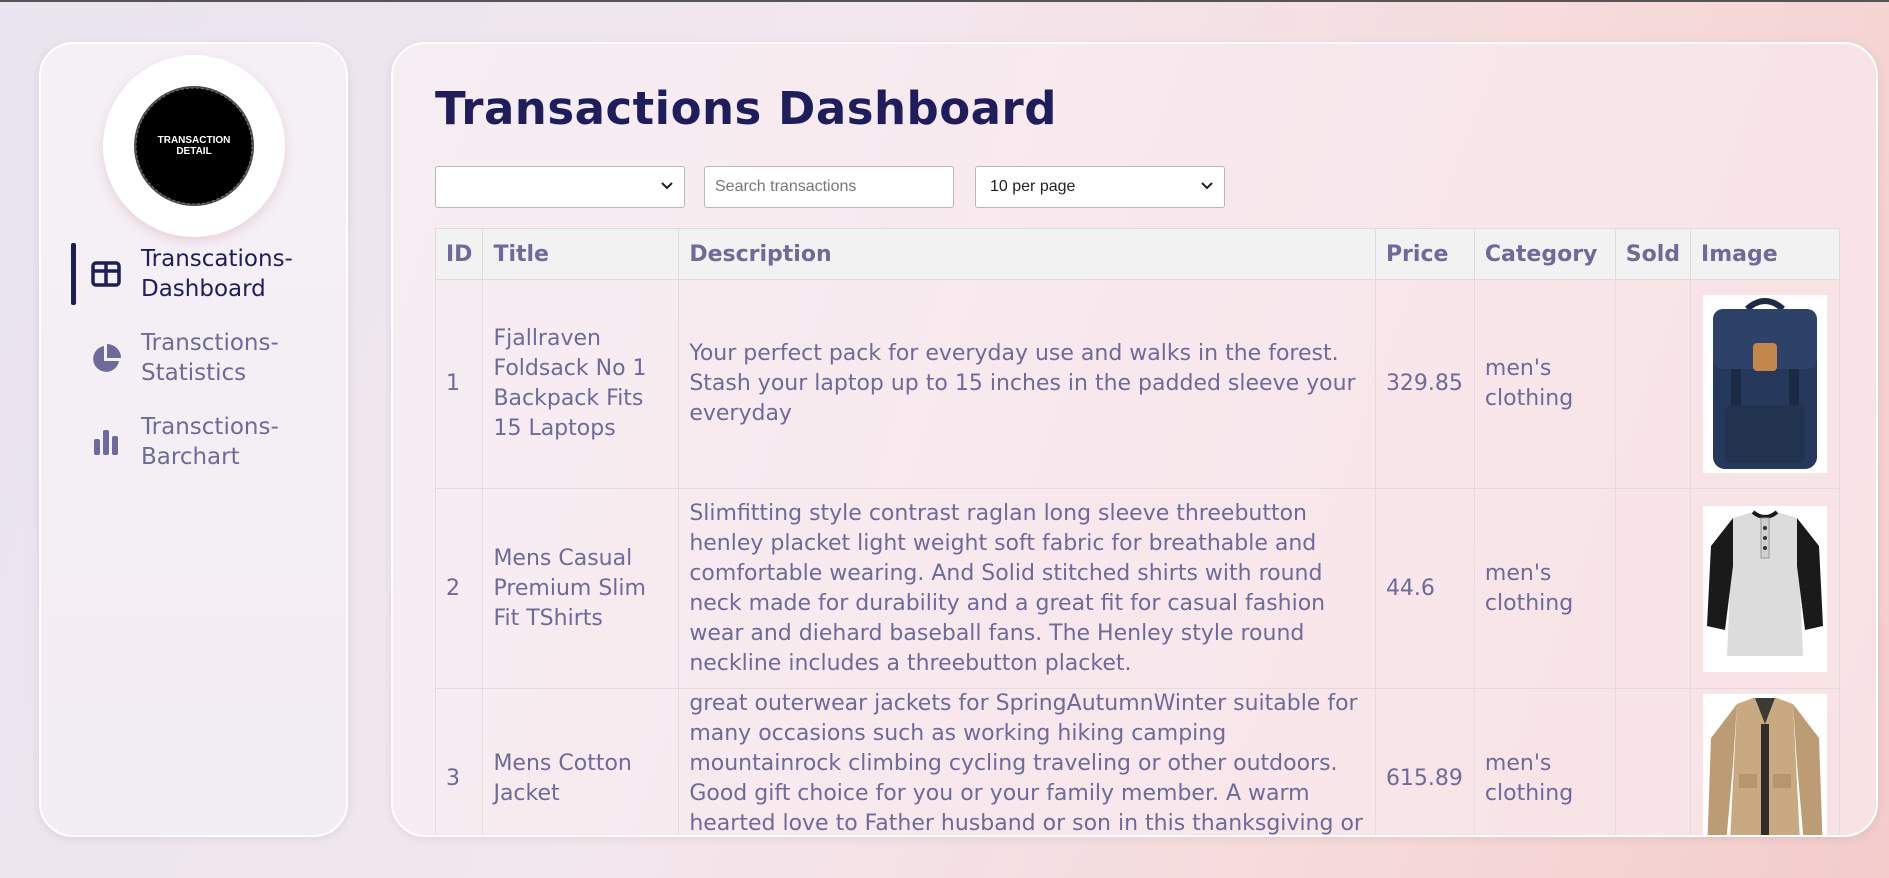 This screenshot has height=878, width=1889. I want to click on sidebar-item-barchart: Transctions- Barchart, so click(191, 442).